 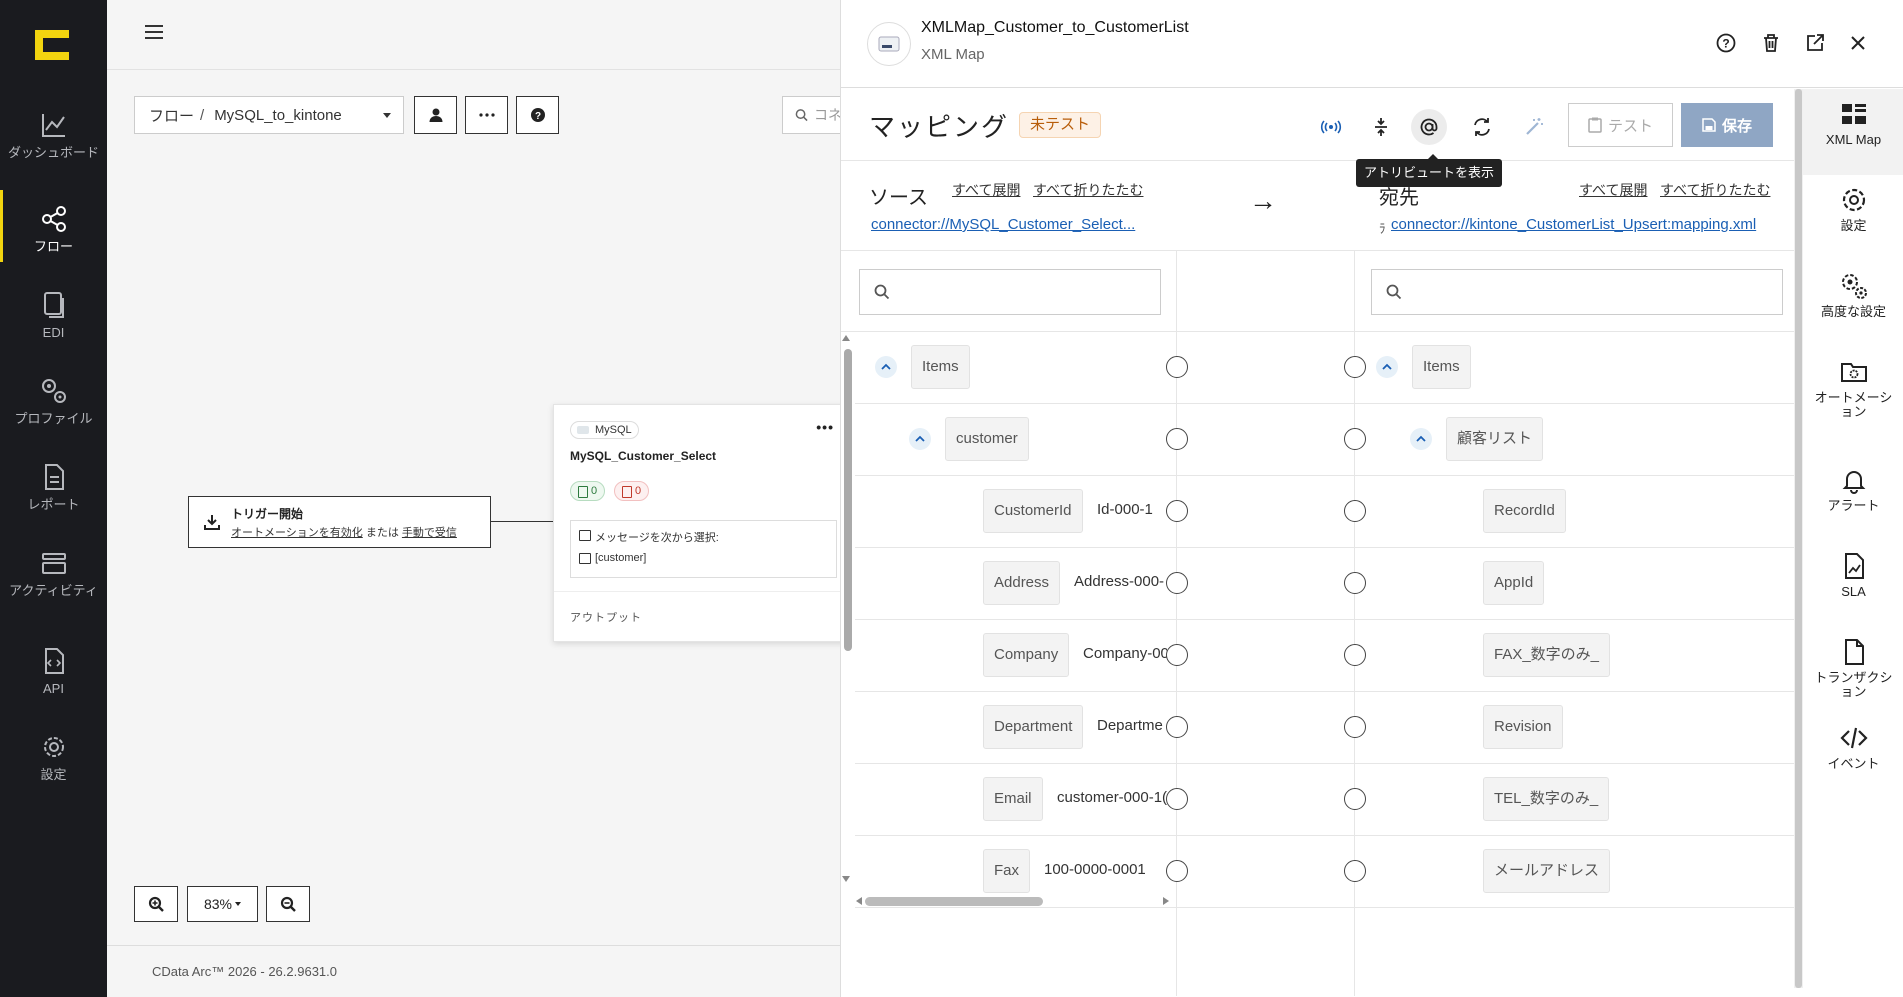 What do you see at coordinates (339, 522) in the screenshot?
I see `trigger-start-node: トリガー開始 オートメーションを有効化 または 手動で受信` at bounding box center [339, 522].